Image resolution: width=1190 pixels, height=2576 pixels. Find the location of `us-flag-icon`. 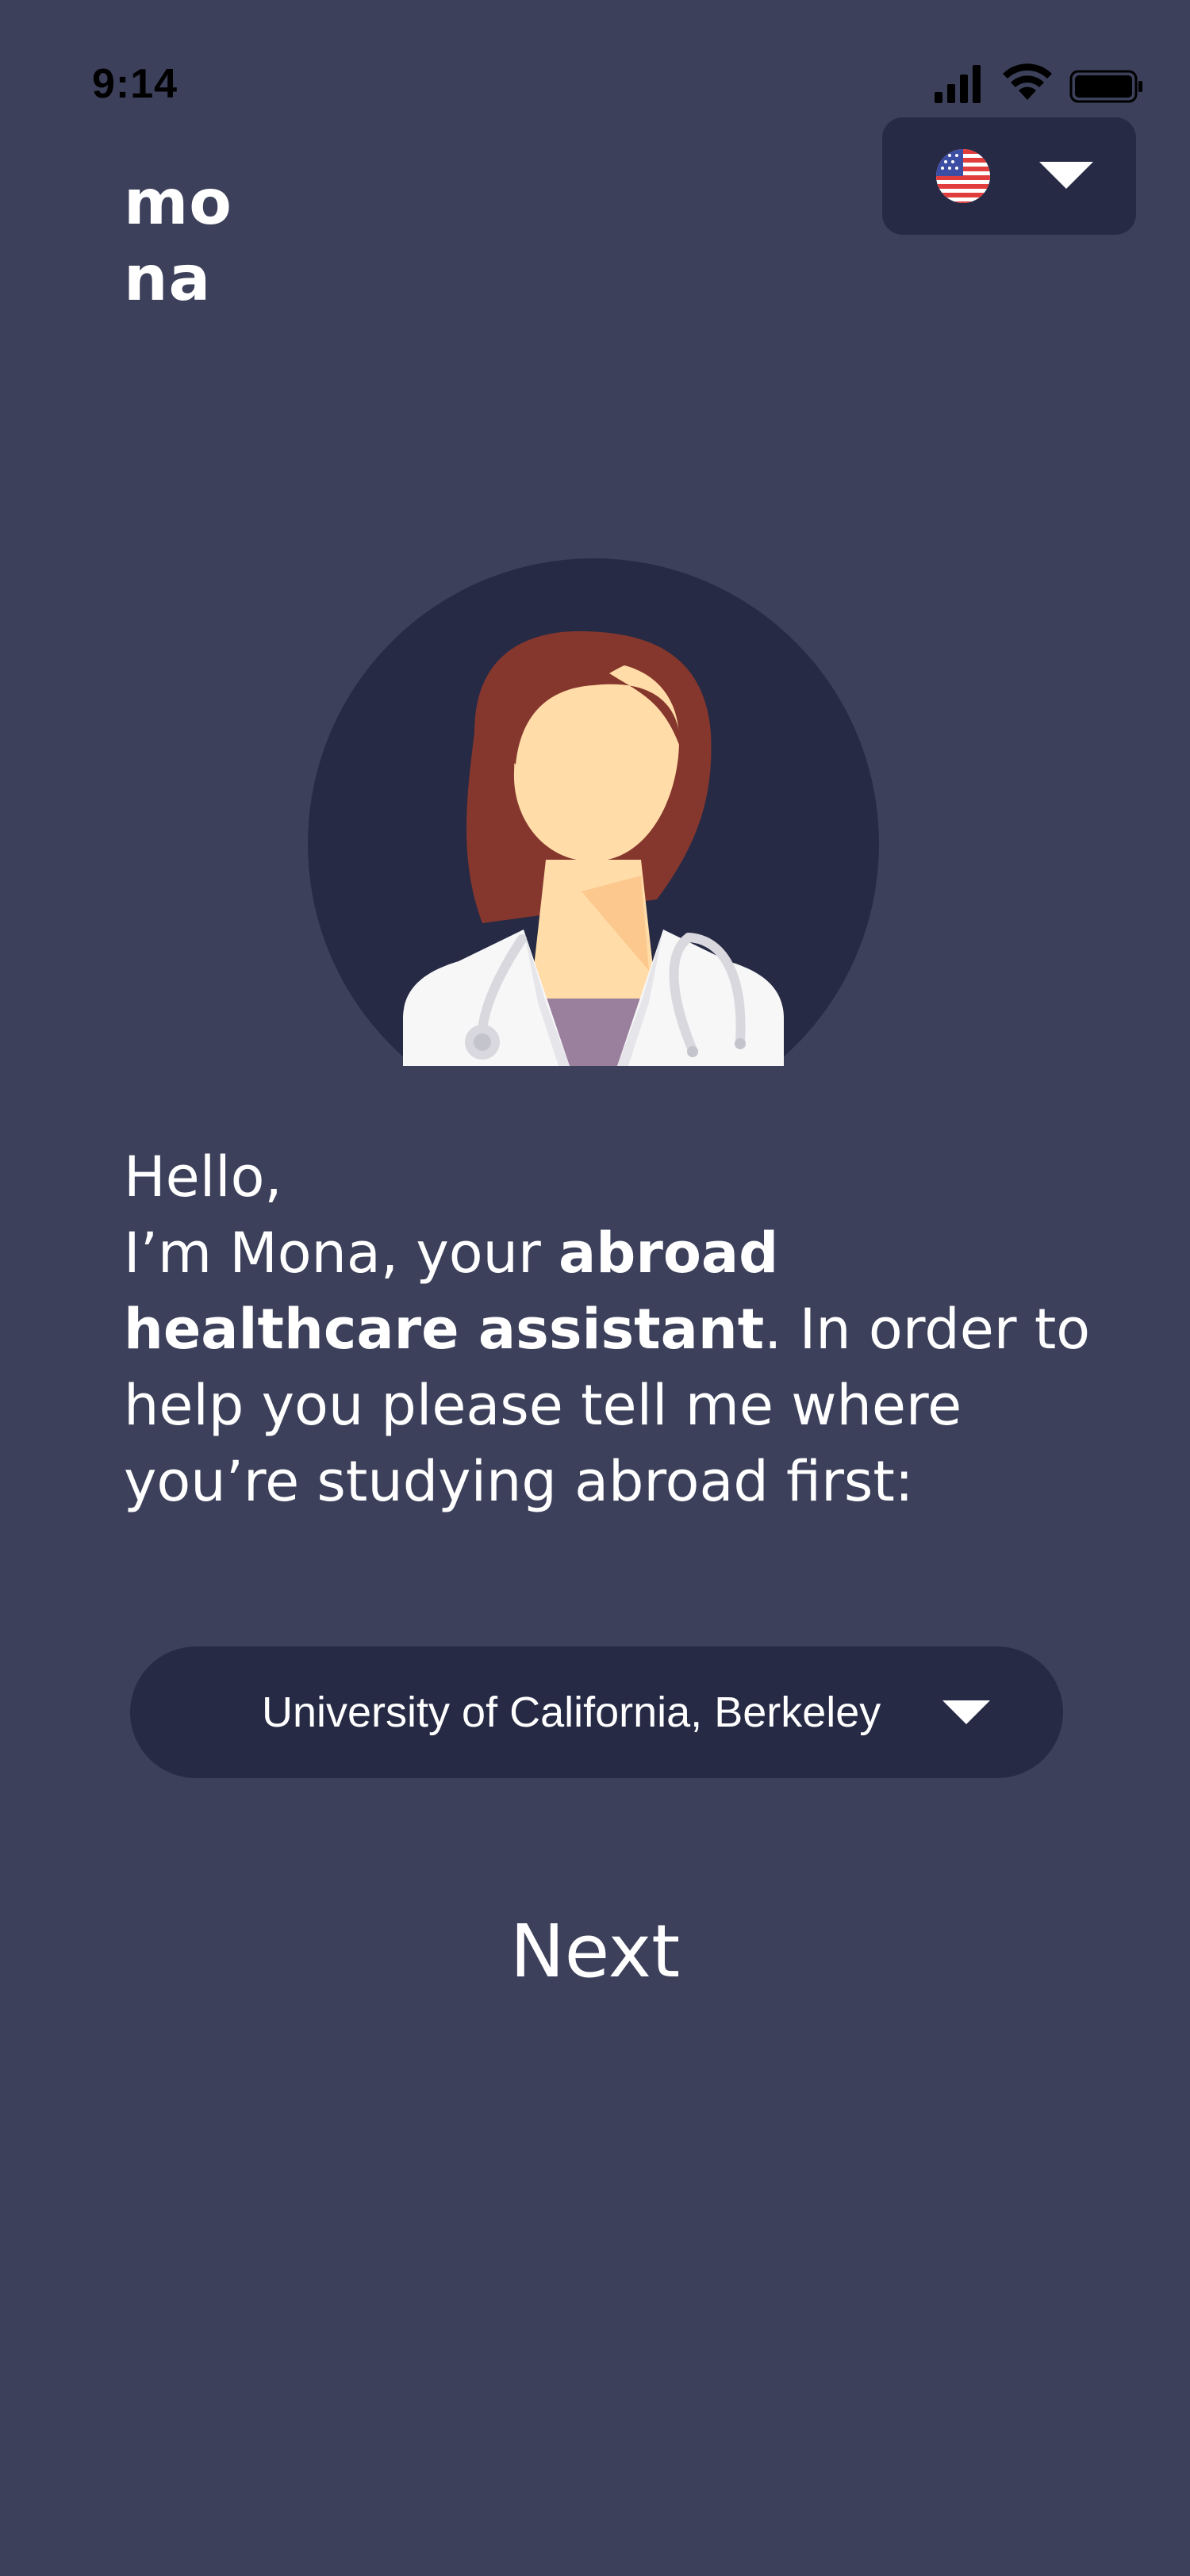

us-flag-icon is located at coordinates (963, 176).